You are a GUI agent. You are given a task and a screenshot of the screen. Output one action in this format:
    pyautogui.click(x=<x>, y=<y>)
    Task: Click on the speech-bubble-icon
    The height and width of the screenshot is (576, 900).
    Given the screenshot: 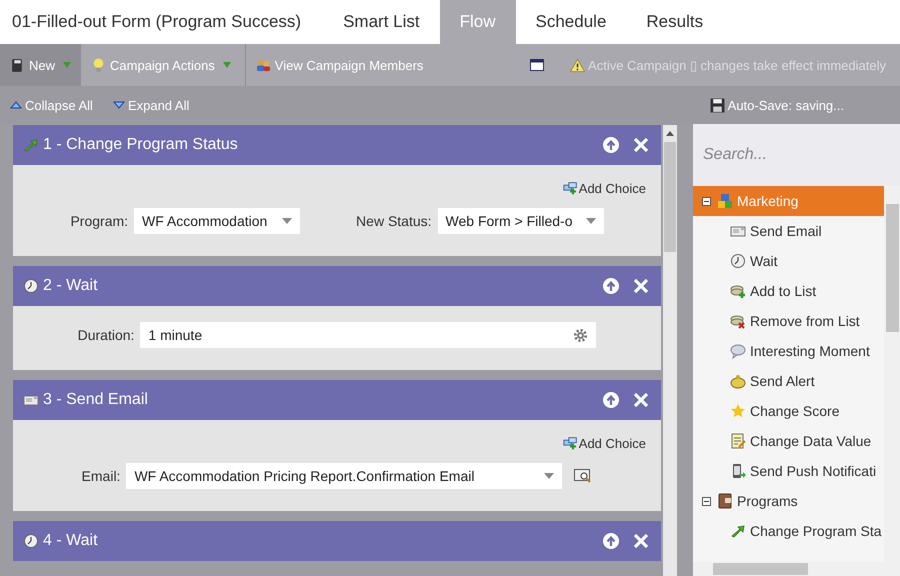 What is the action you would take?
    pyautogui.click(x=738, y=351)
    